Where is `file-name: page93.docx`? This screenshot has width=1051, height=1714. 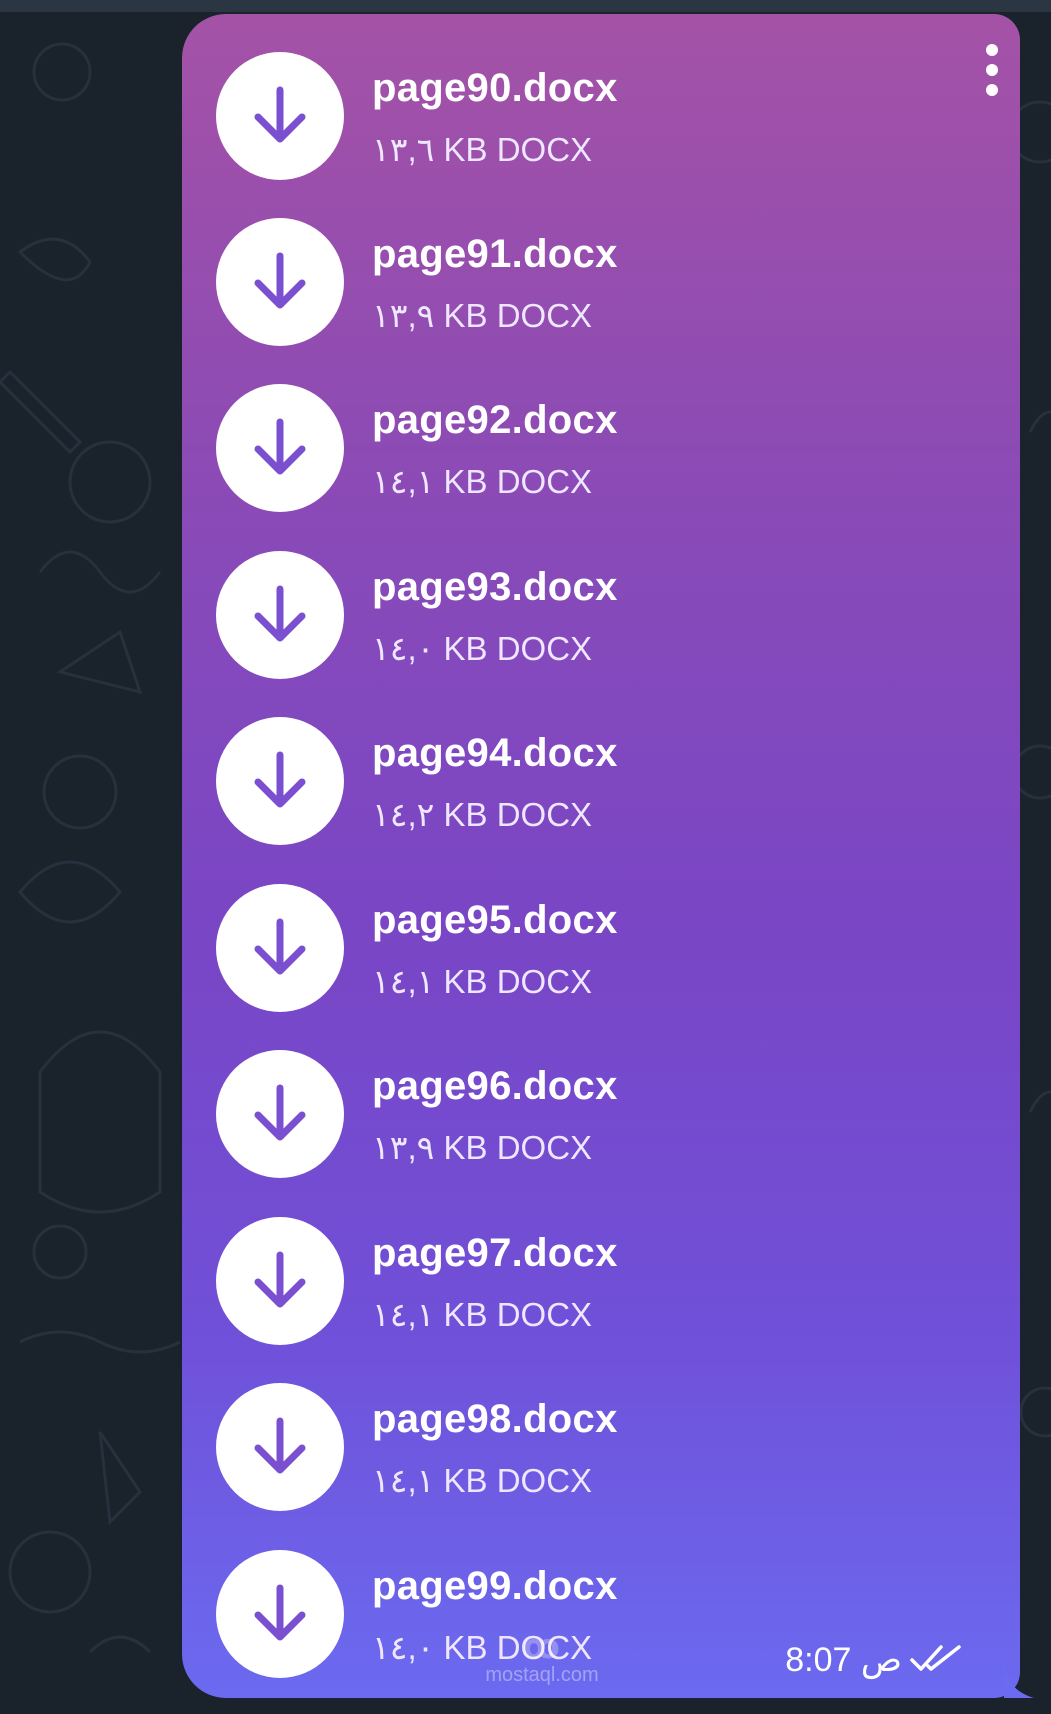 file-name: page93.docx is located at coordinates (495, 587).